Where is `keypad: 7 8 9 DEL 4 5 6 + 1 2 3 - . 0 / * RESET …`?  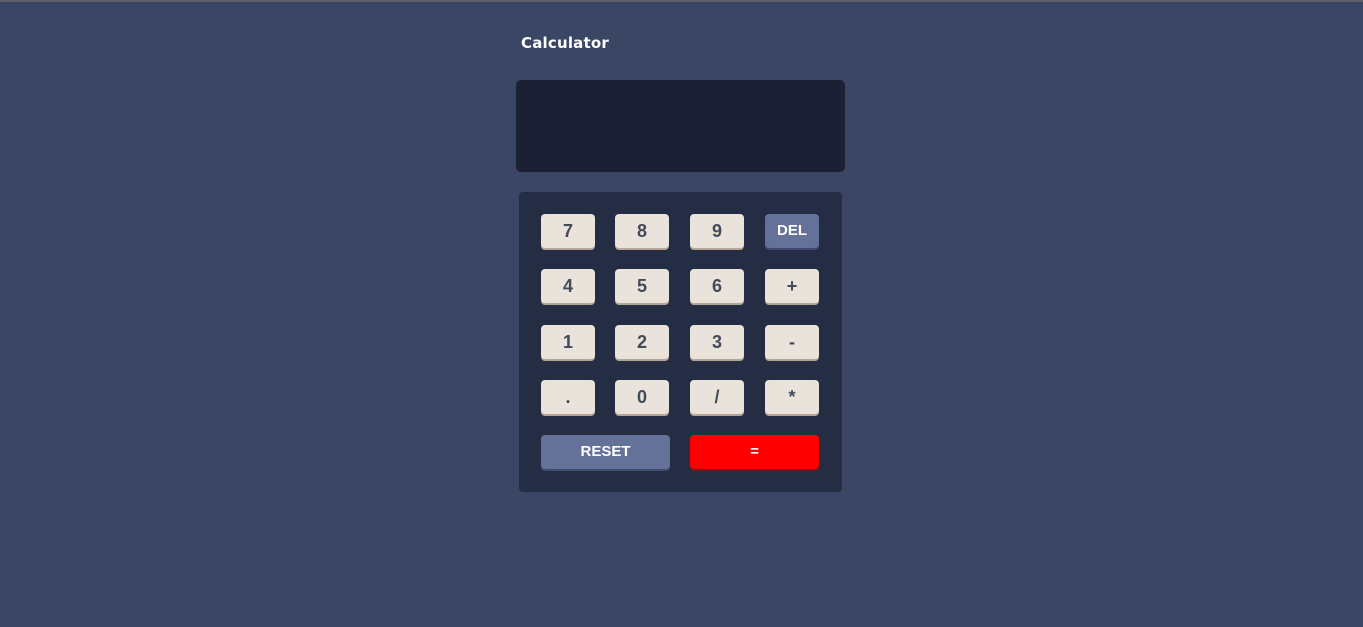 keypad: 7 8 9 DEL 4 5 6 + 1 2 3 - . 0 / * RESET … is located at coordinates (680, 342).